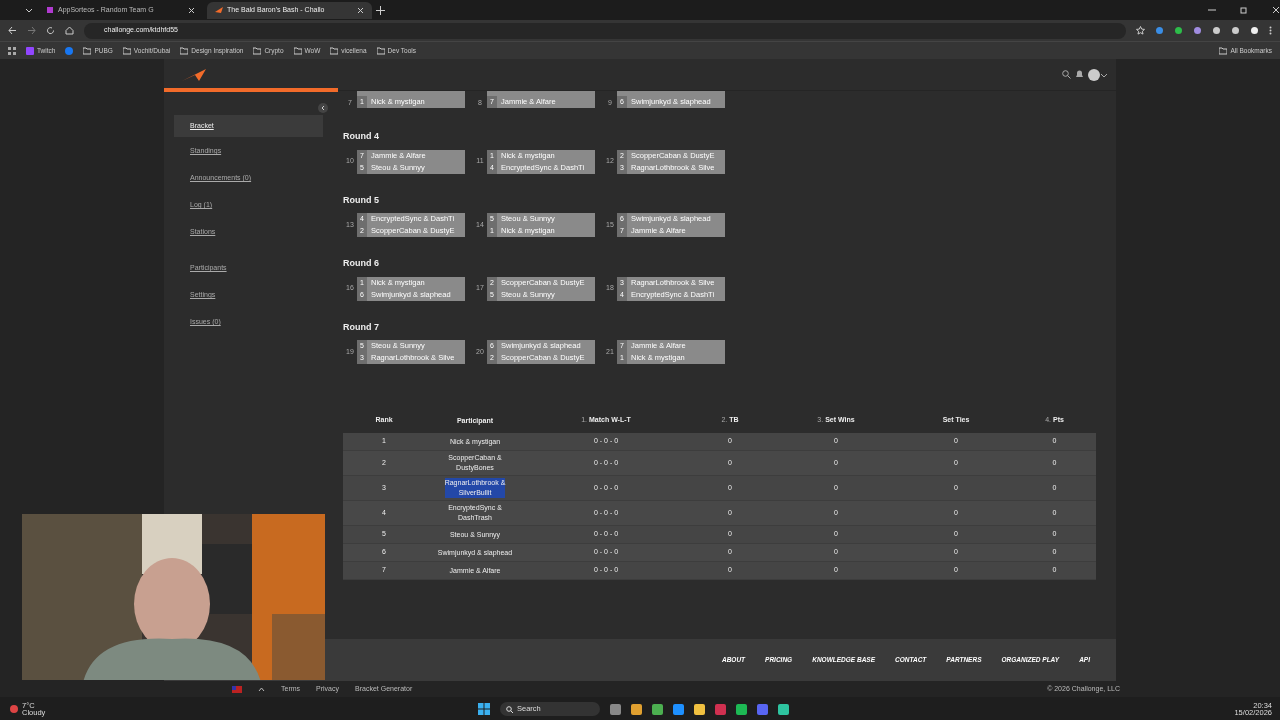 This screenshot has height=720, width=1280. What do you see at coordinates (484, 709) in the screenshot?
I see `start-icon` at bounding box center [484, 709].